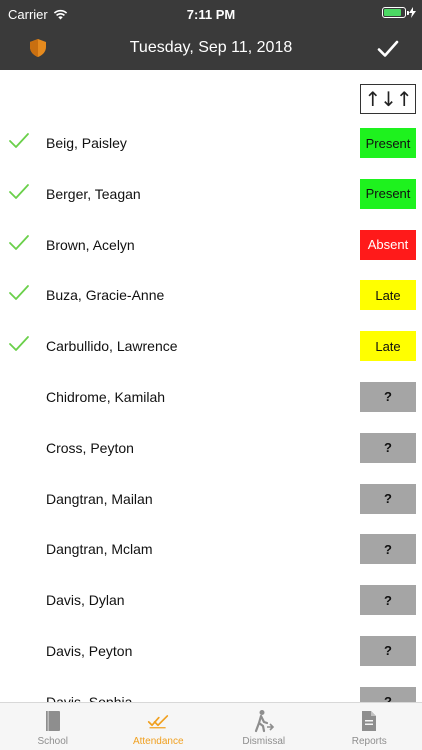  What do you see at coordinates (90, 447) in the screenshot?
I see `student-name: Cross, Peyton` at bounding box center [90, 447].